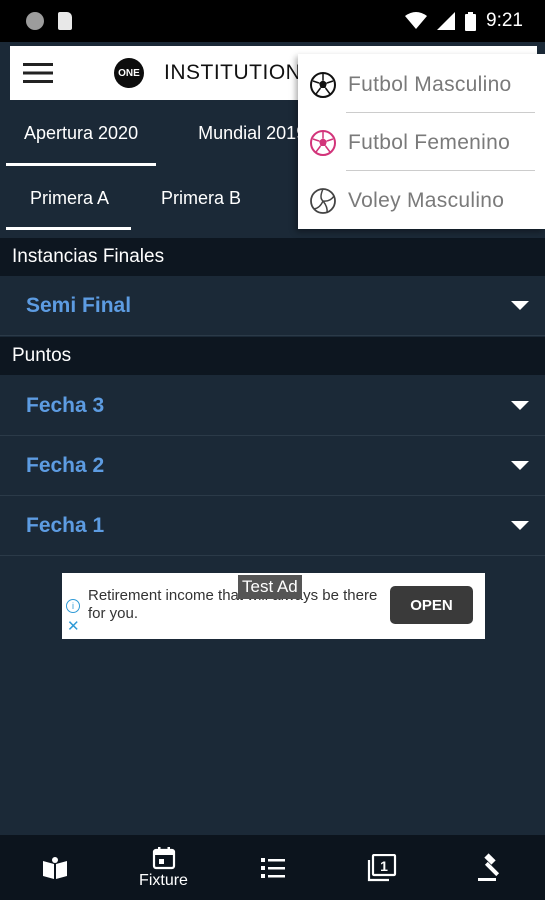  I want to click on row-label: Semi Final, so click(79, 305).